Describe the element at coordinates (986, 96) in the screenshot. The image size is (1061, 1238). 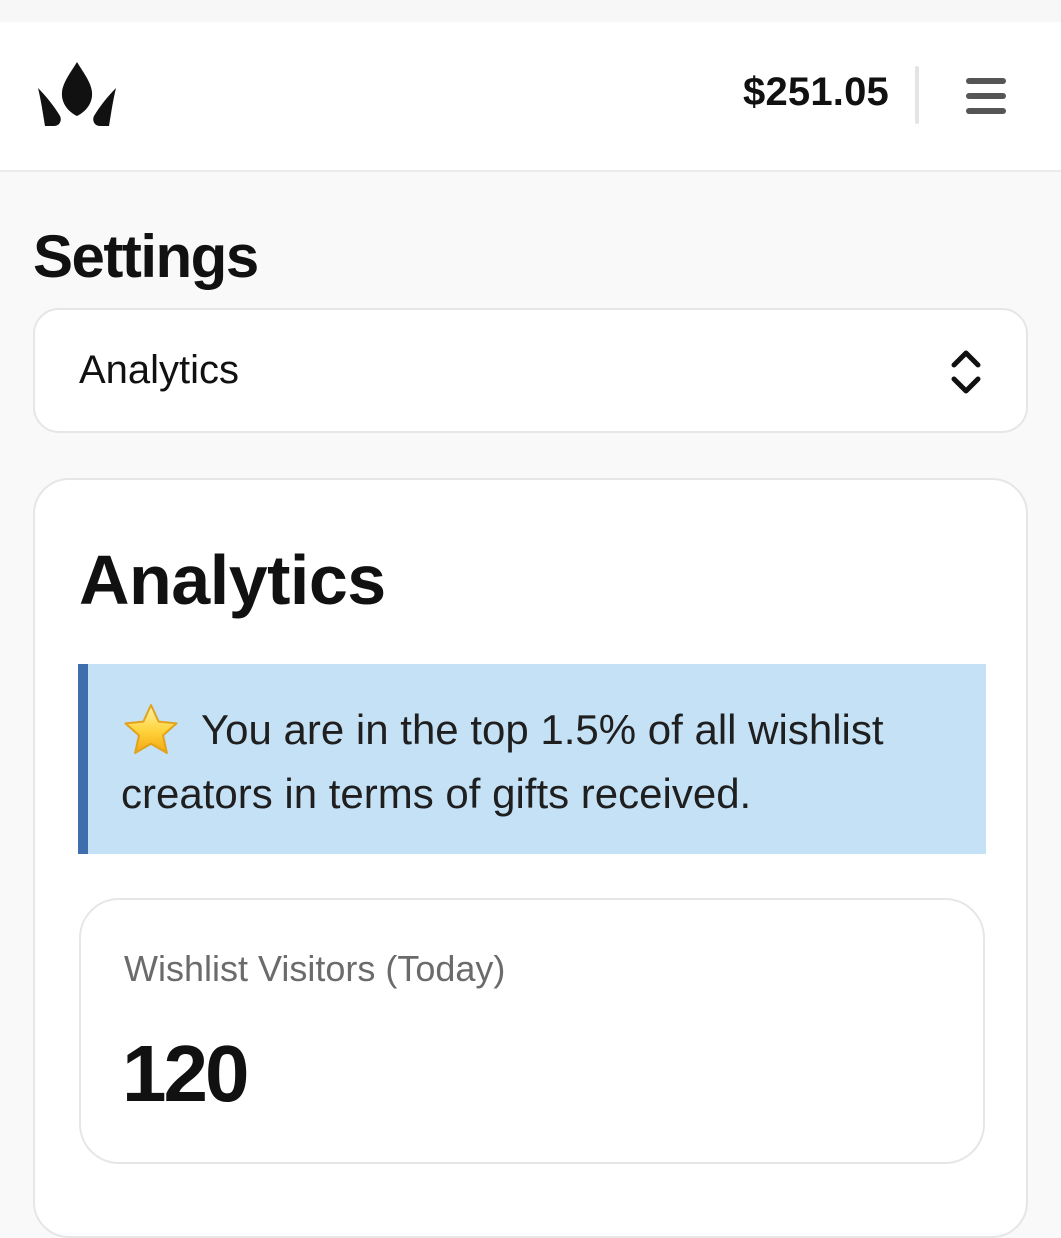
I see `hamburger-menu-icon` at that location.